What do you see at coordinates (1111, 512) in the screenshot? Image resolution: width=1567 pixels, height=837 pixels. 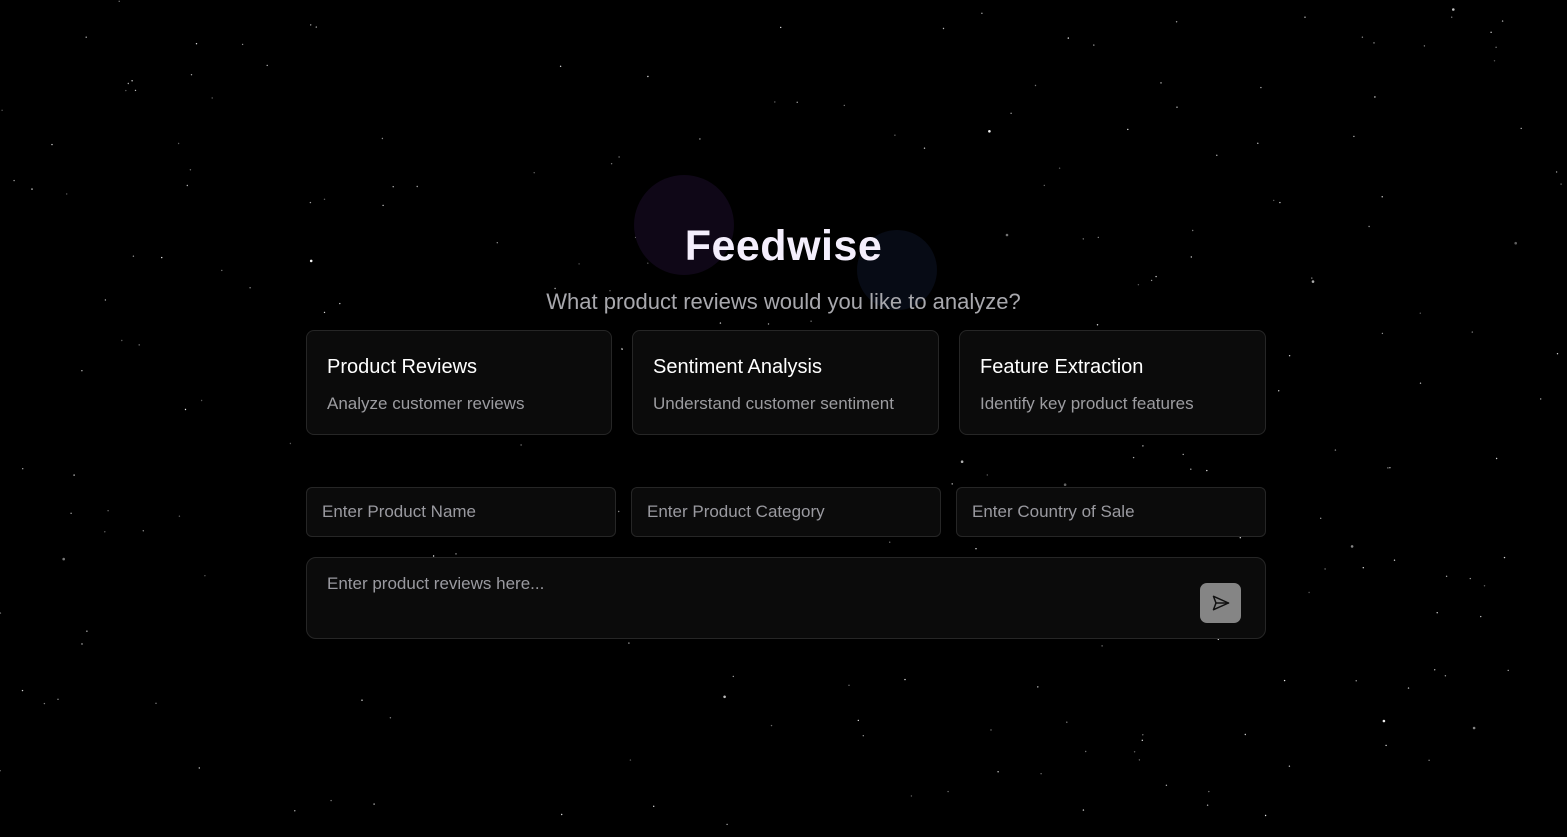 I see `country-of-sale-input` at bounding box center [1111, 512].